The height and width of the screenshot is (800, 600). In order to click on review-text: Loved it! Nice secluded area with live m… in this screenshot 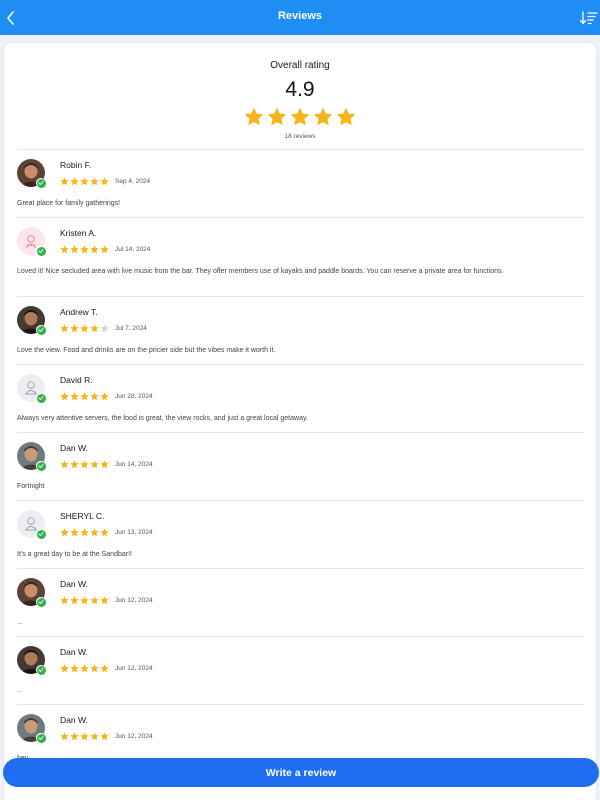, I will do `click(260, 271)`.